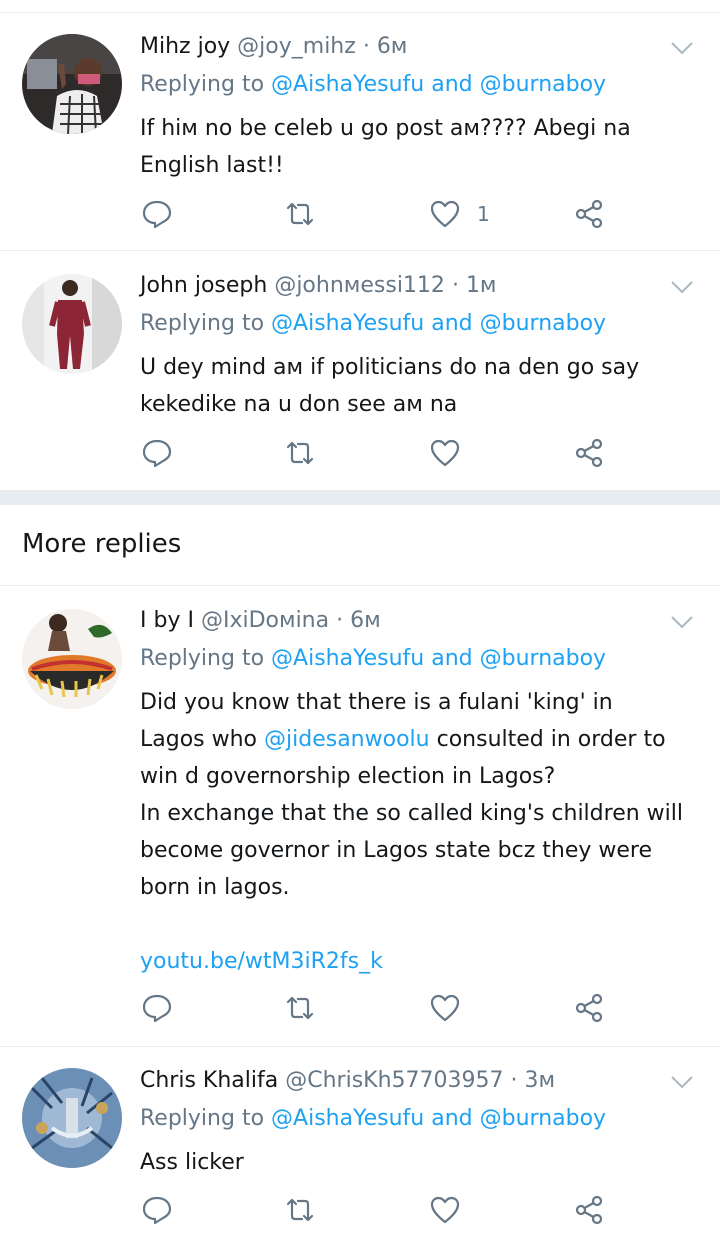  What do you see at coordinates (551, 739) in the screenshot?
I see `text-fragment: consulted in order to` at bounding box center [551, 739].